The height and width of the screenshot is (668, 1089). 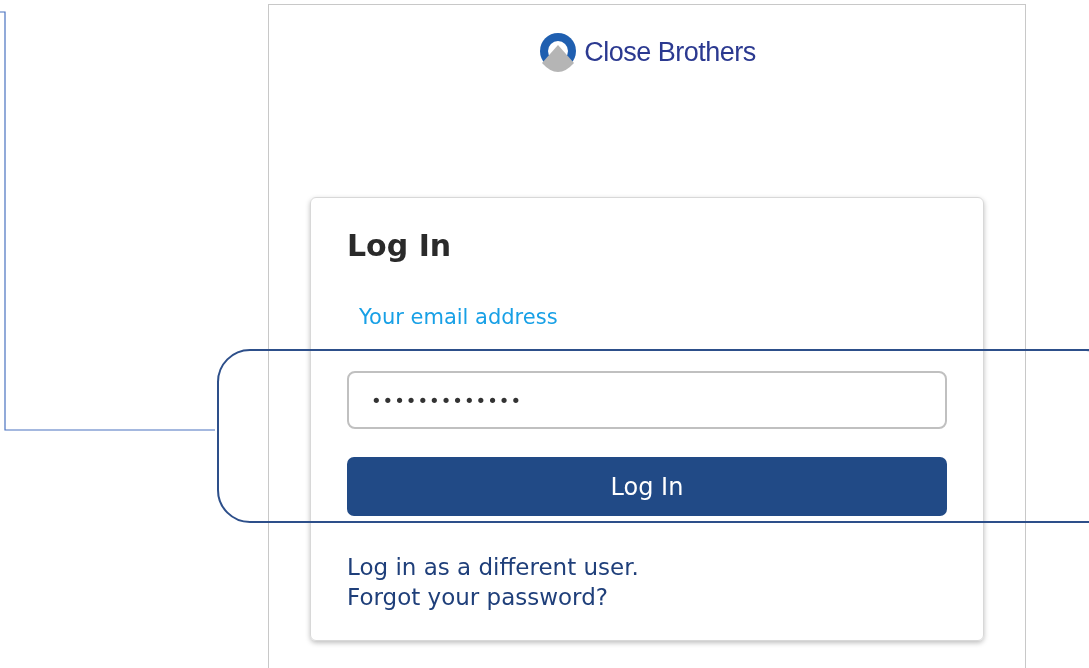 What do you see at coordinates (399, 245) in the screenshot?
I see `login-title: Log In` at bounding box center [399, 245].